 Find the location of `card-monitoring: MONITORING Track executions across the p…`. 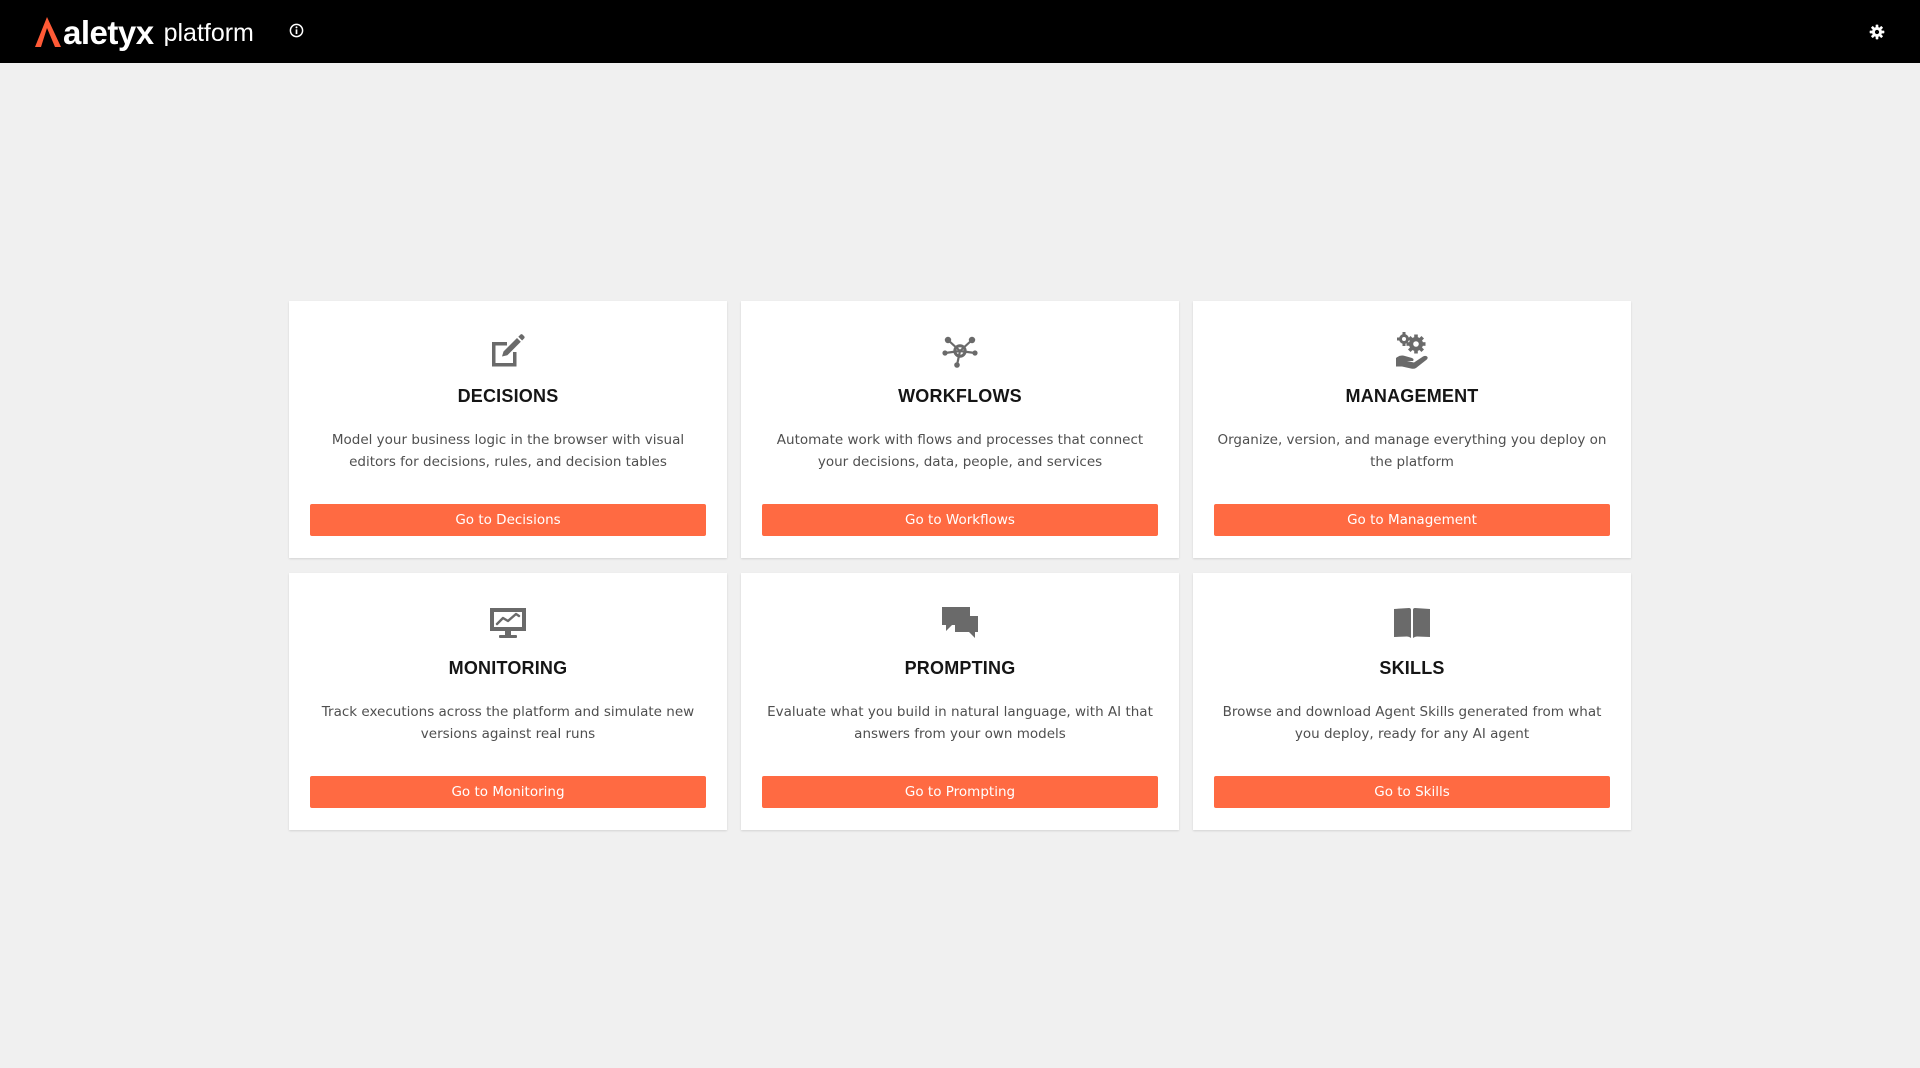

card-monitoring: MONITORING Track executions across the p… is located at coordinates (508, 701).